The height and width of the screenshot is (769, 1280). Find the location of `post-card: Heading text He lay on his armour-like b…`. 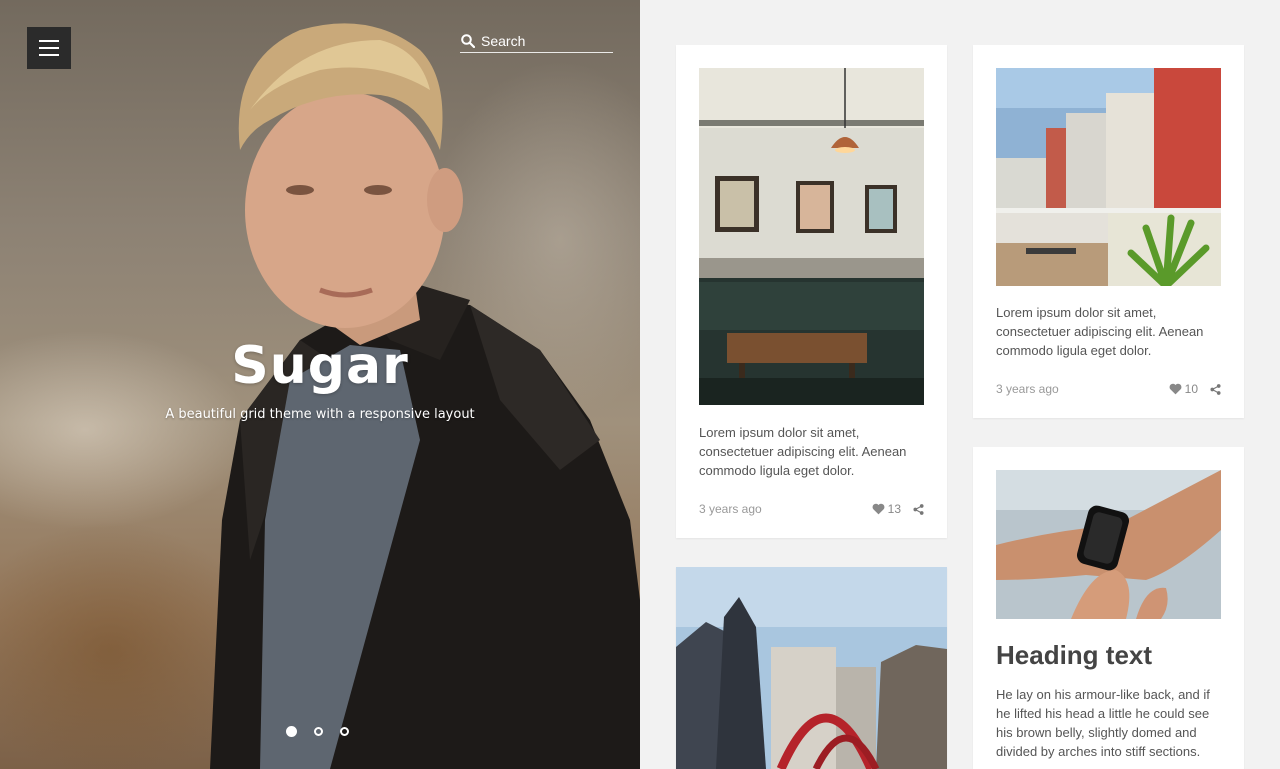

post-card: Heading text He lay on his armour-like b… is located at coordinates (1108, 608).